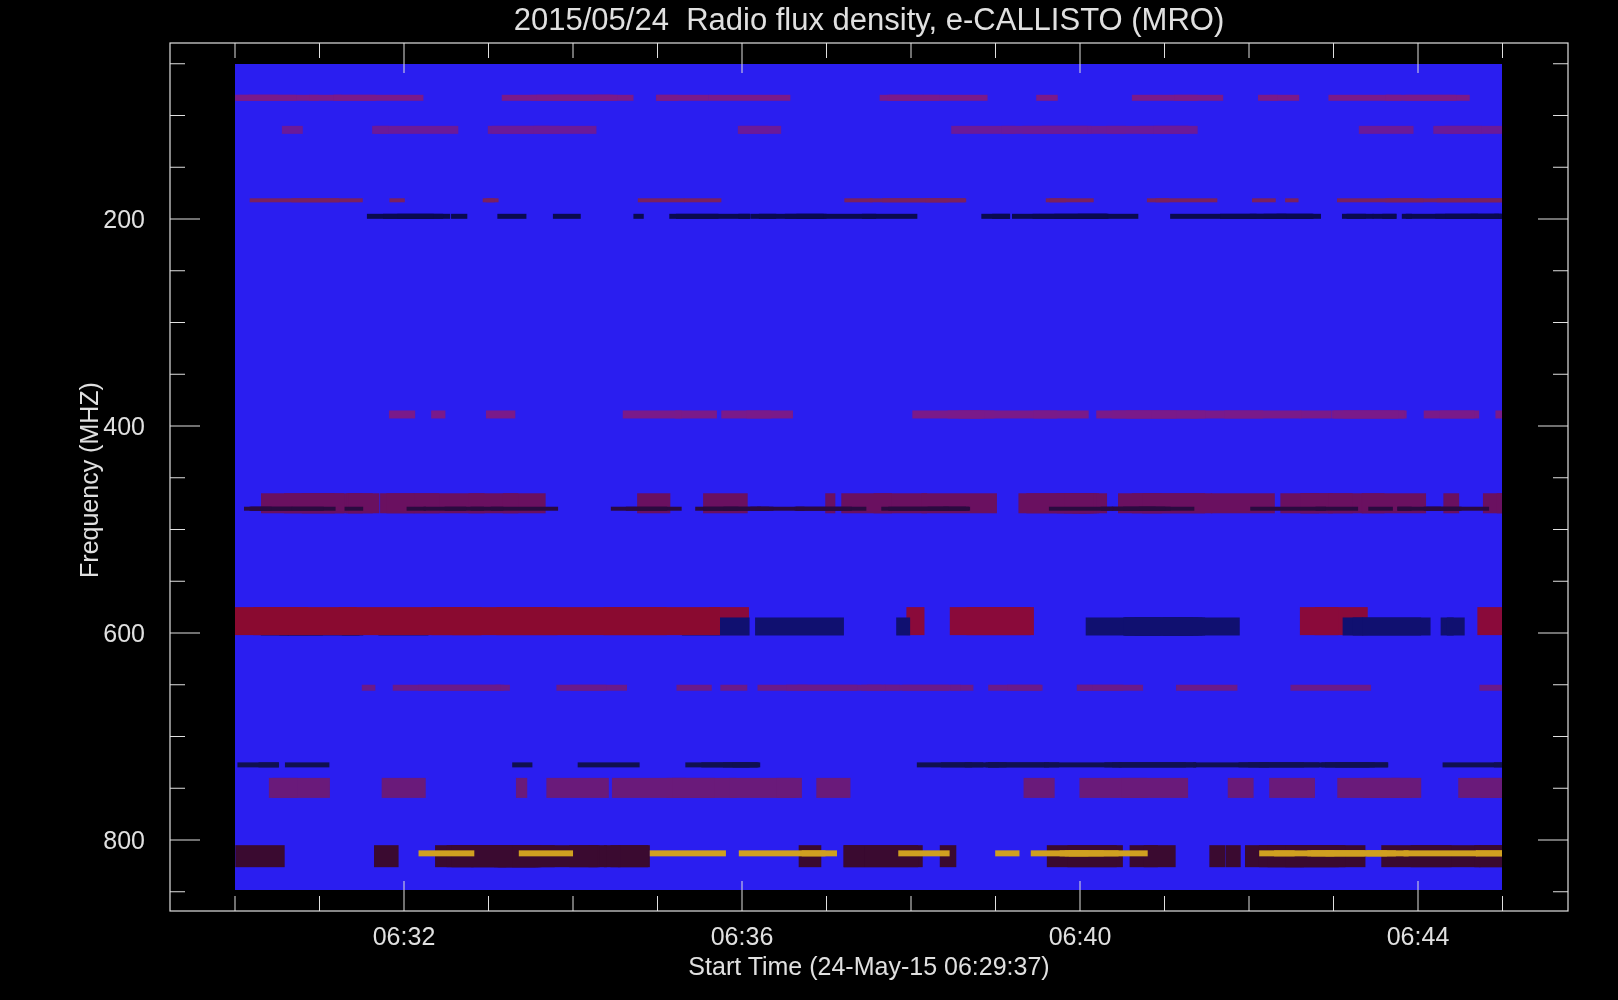 This screenshot has width=1618, height=1000. Describe the element at coordinates (124, 426) in the screenshot. I see `y-tick-label: 400` at that location.